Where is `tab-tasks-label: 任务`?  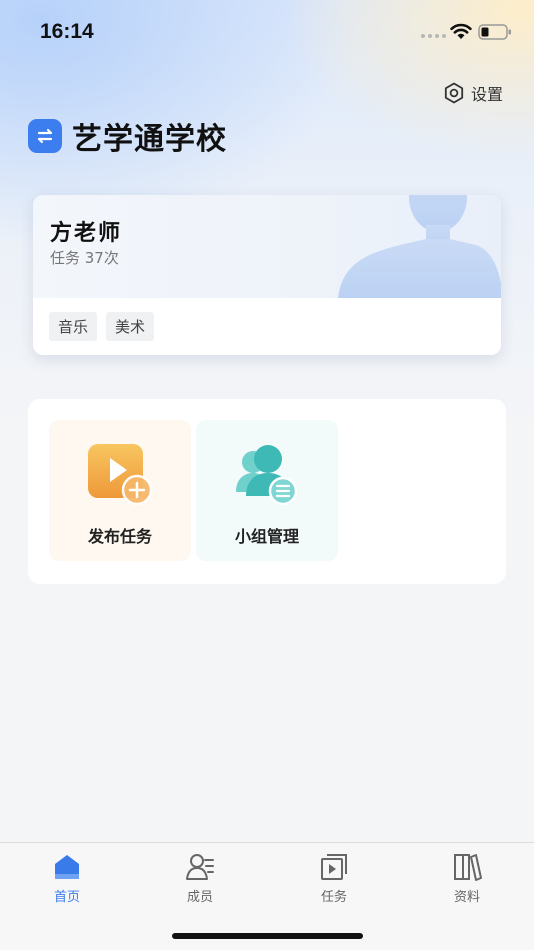 tab-tasks-label: 任务 is located at coordinates (333, 897).